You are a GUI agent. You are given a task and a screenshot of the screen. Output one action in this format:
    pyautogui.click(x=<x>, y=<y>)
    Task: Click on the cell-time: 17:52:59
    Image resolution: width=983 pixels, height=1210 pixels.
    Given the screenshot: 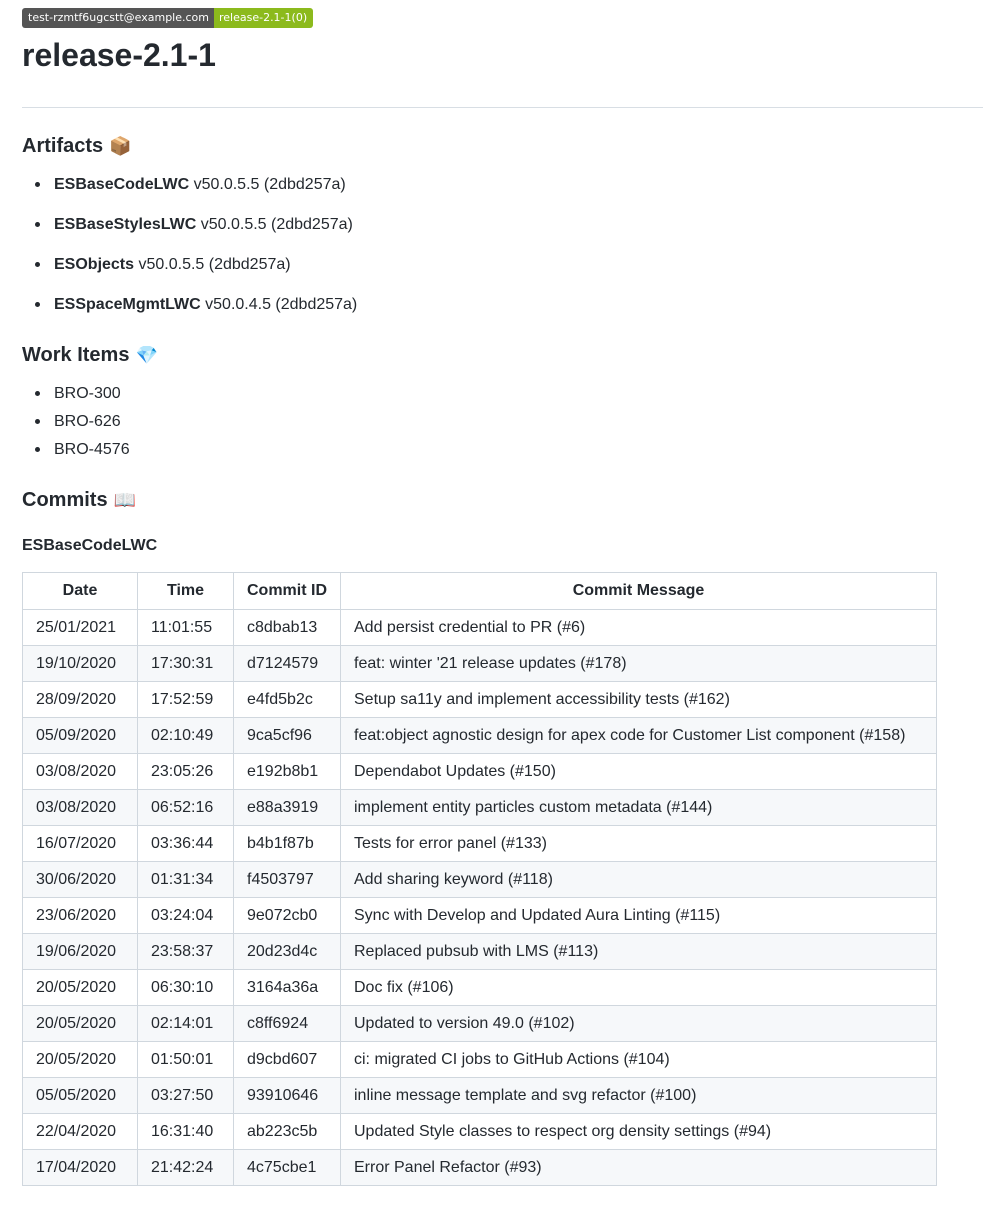 What is the action you would take?
    pyautogui.click(x=185, y=699)
    